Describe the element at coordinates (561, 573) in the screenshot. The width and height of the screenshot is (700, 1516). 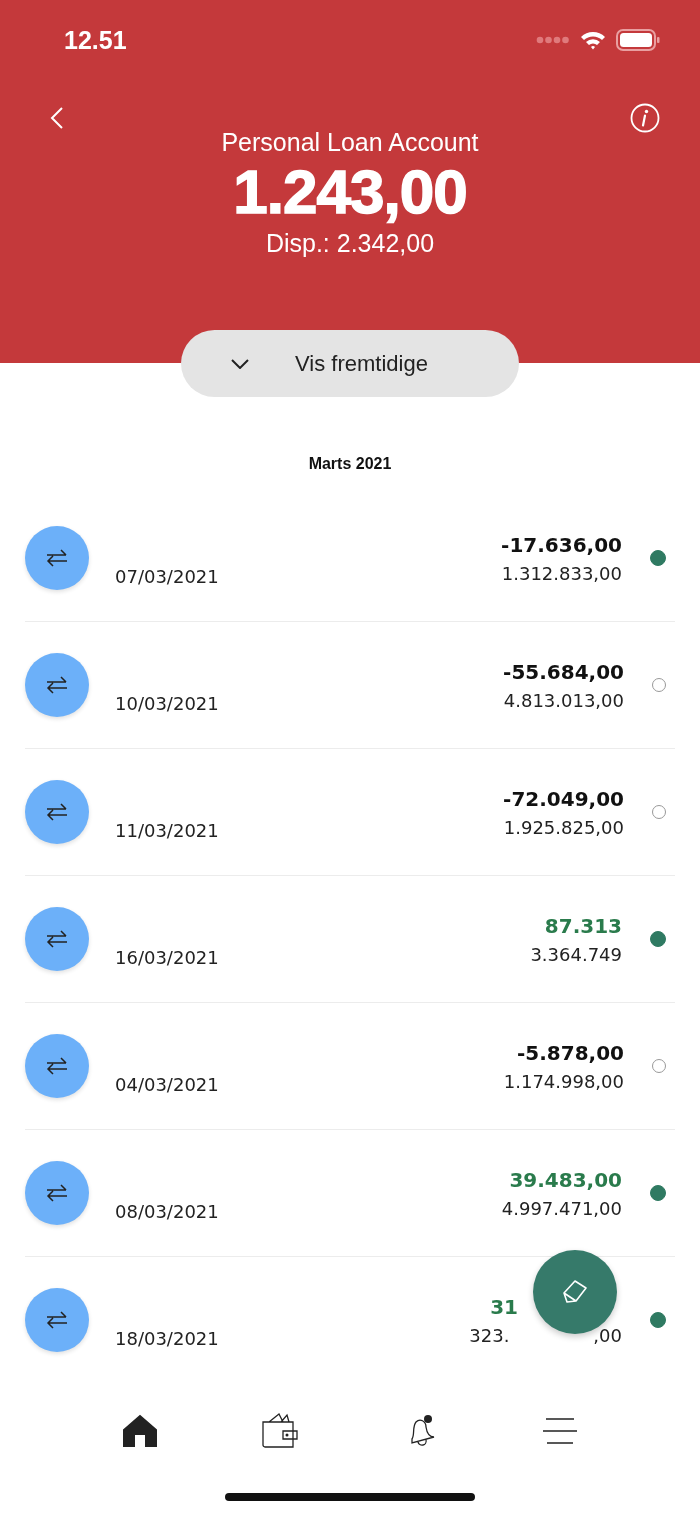
I see `running-balance: 1.312.833,00` at that location.